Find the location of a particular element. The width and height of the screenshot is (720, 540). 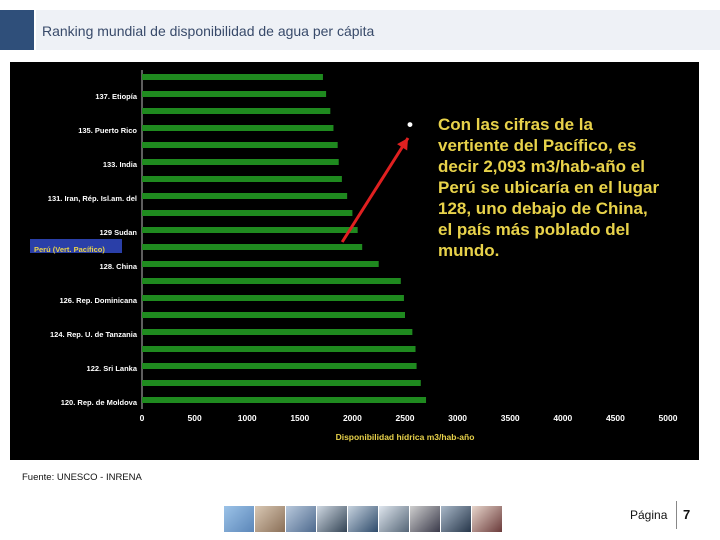

water-drop-thumbnail is located at coordinates (239, 519).